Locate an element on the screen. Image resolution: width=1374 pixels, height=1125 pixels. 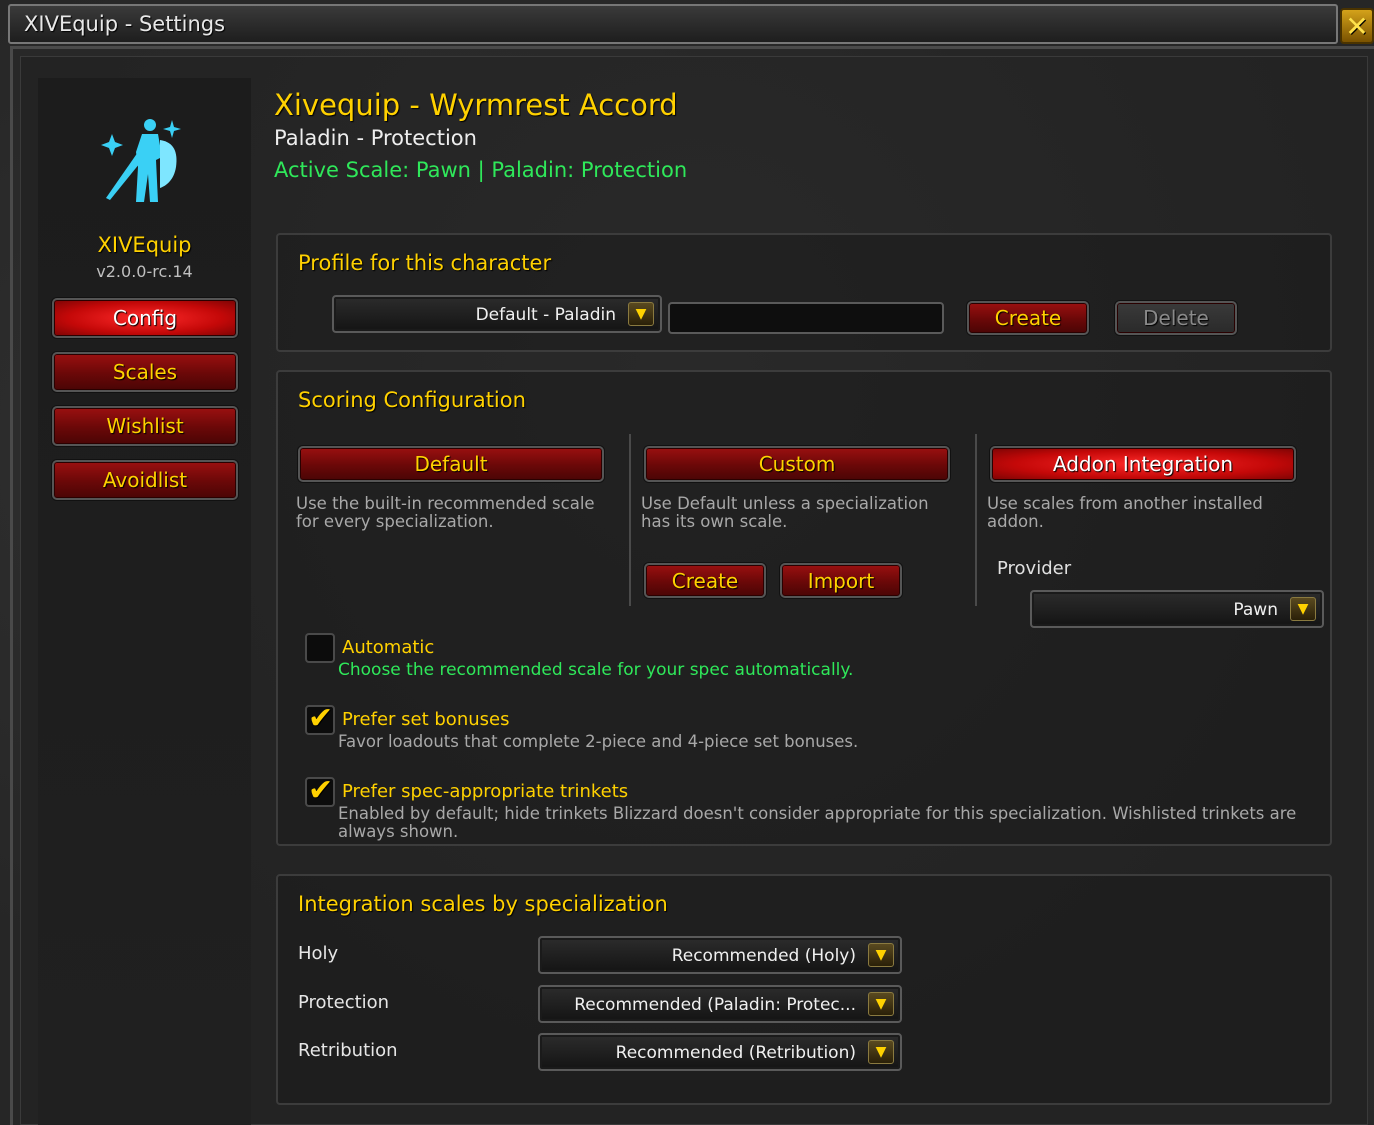
prefer-trinkets-label: Prefer spec-appropriate trinkets is located at coordinates (485, 791).